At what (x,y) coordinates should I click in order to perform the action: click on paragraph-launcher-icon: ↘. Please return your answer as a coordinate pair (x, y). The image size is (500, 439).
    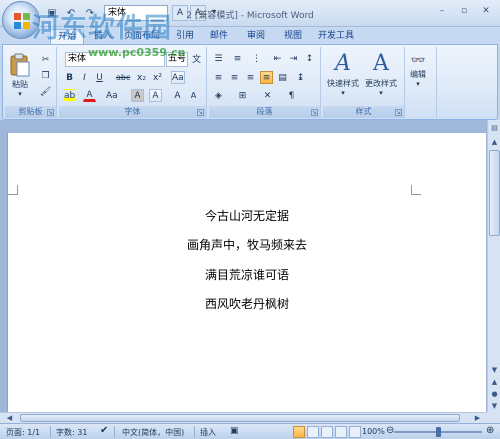
    Looking at the image, I should click on (314, 112).